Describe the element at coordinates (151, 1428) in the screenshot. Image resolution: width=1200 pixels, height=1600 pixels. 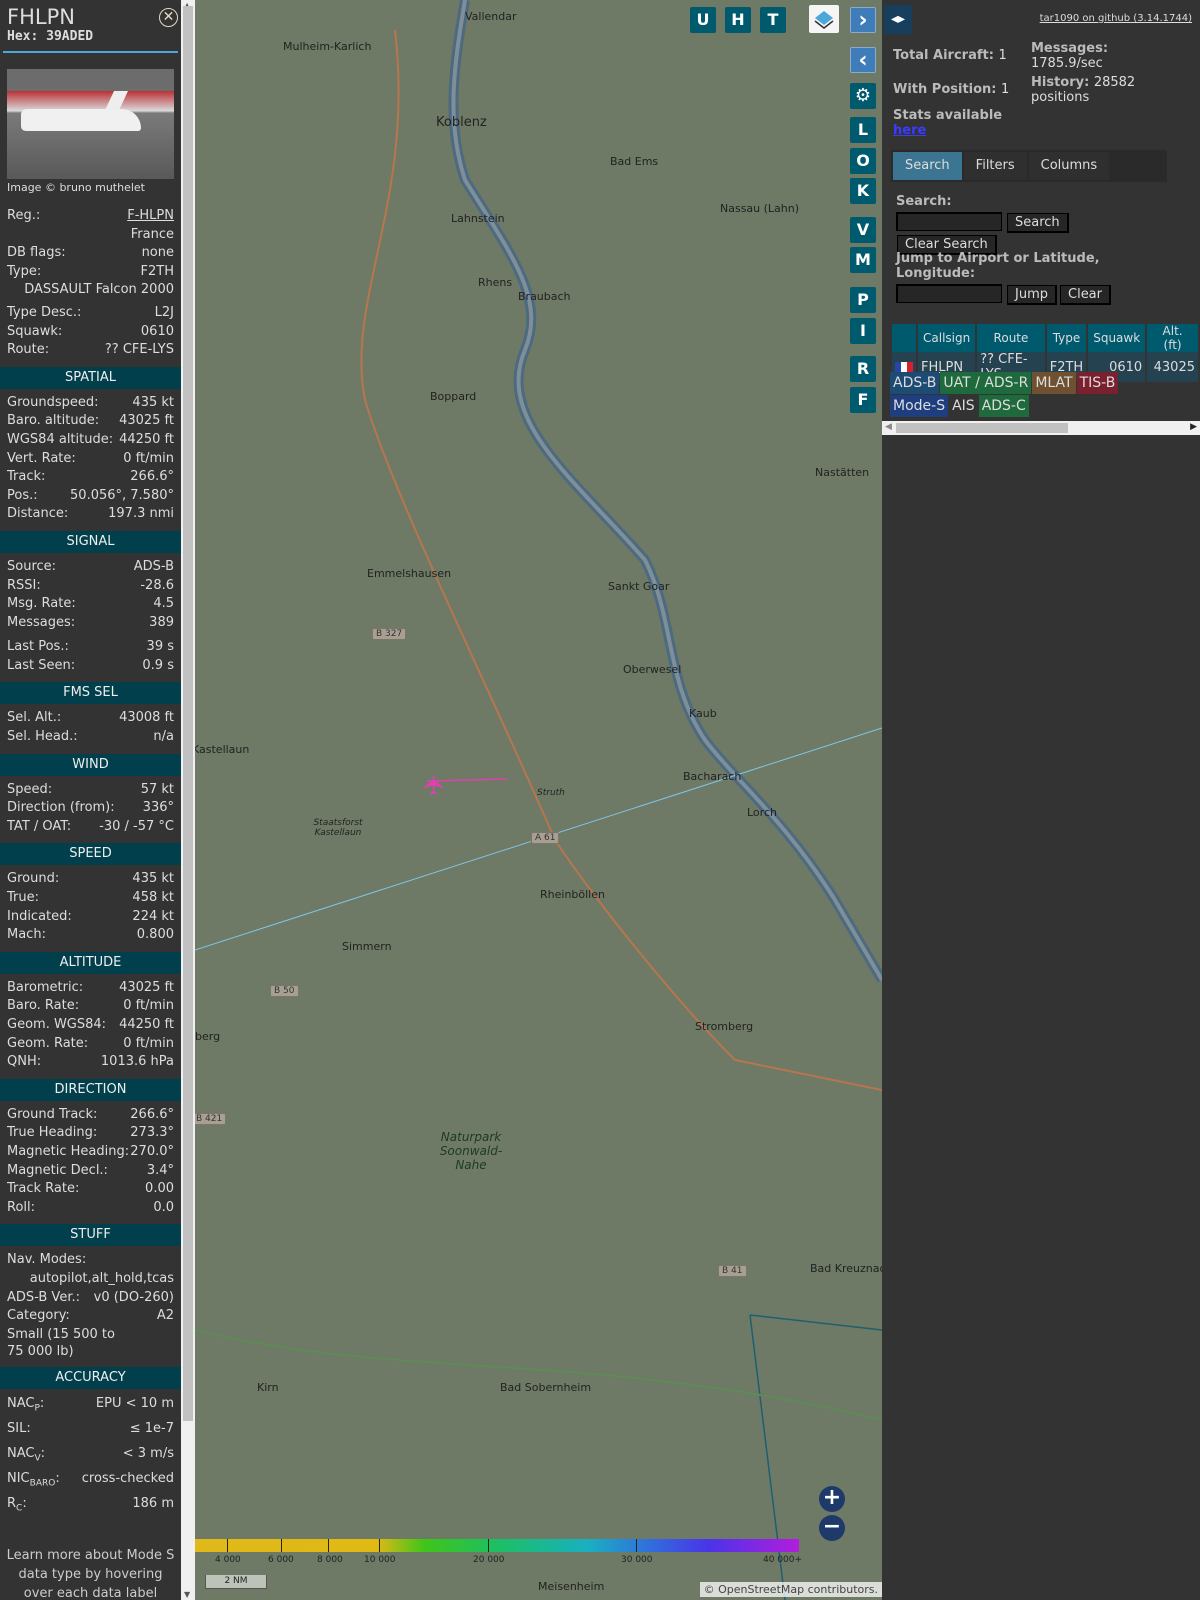
I see `value: ≤ 1e-7` at that location.